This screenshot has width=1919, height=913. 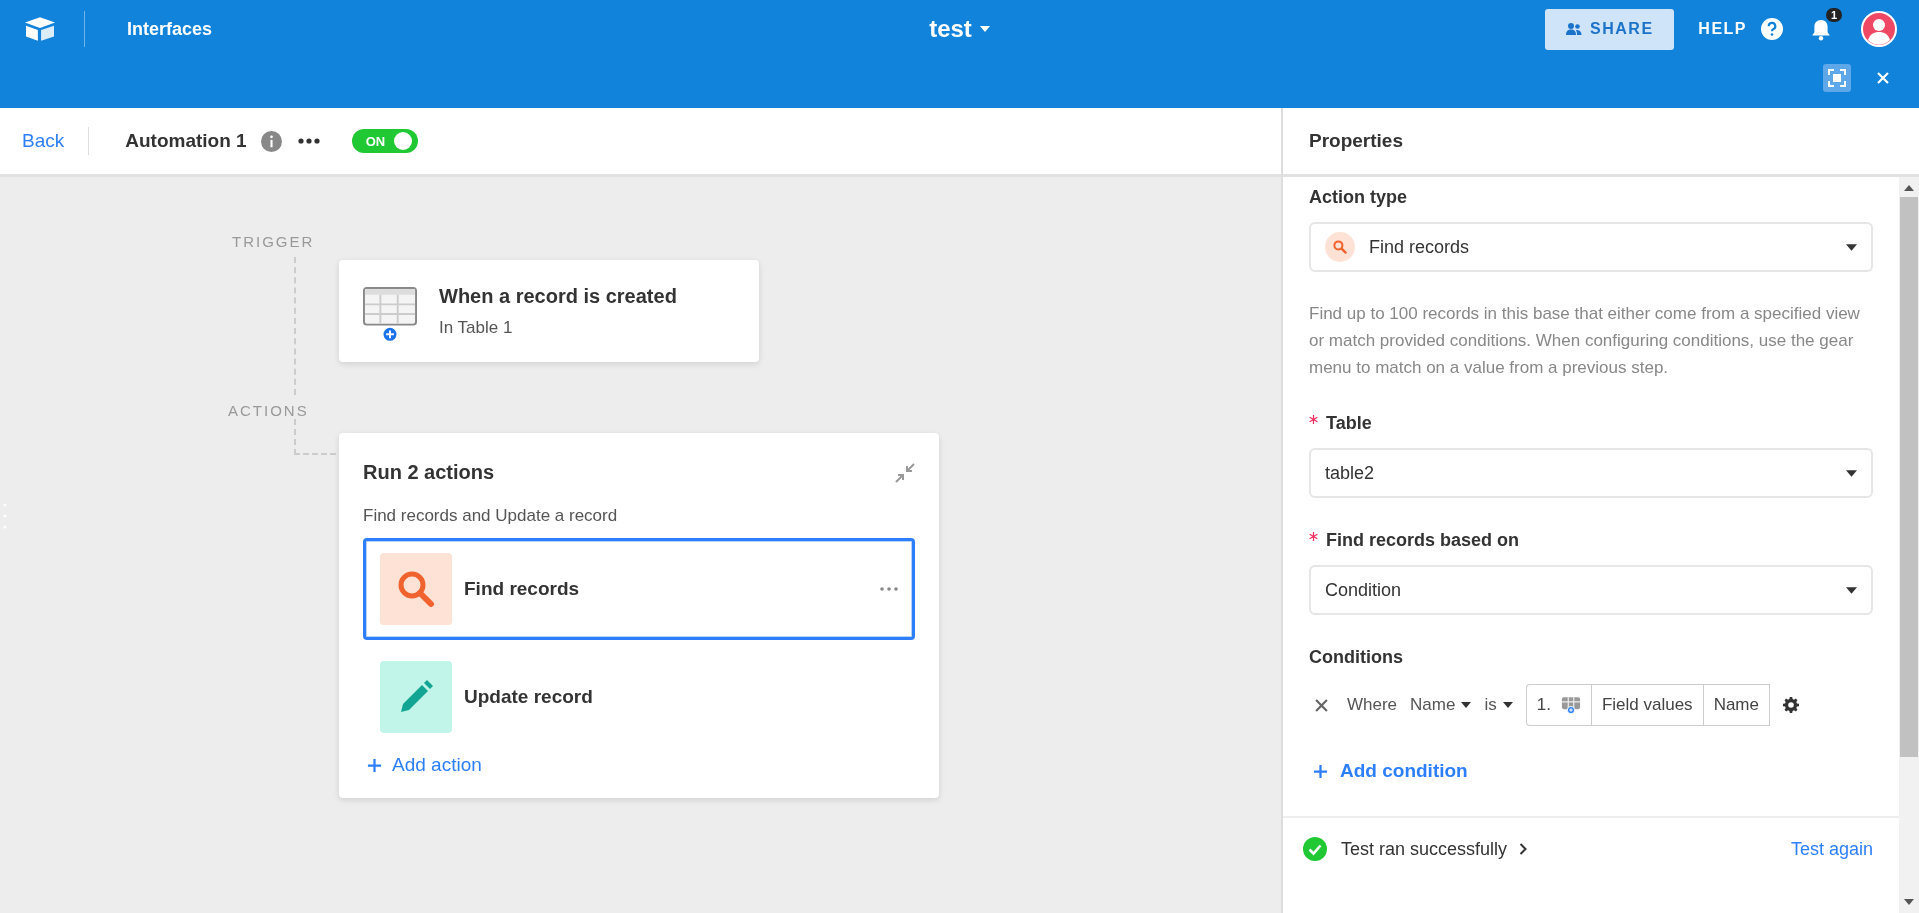 I want to click on close-icon, so click(x=1883, y=78).